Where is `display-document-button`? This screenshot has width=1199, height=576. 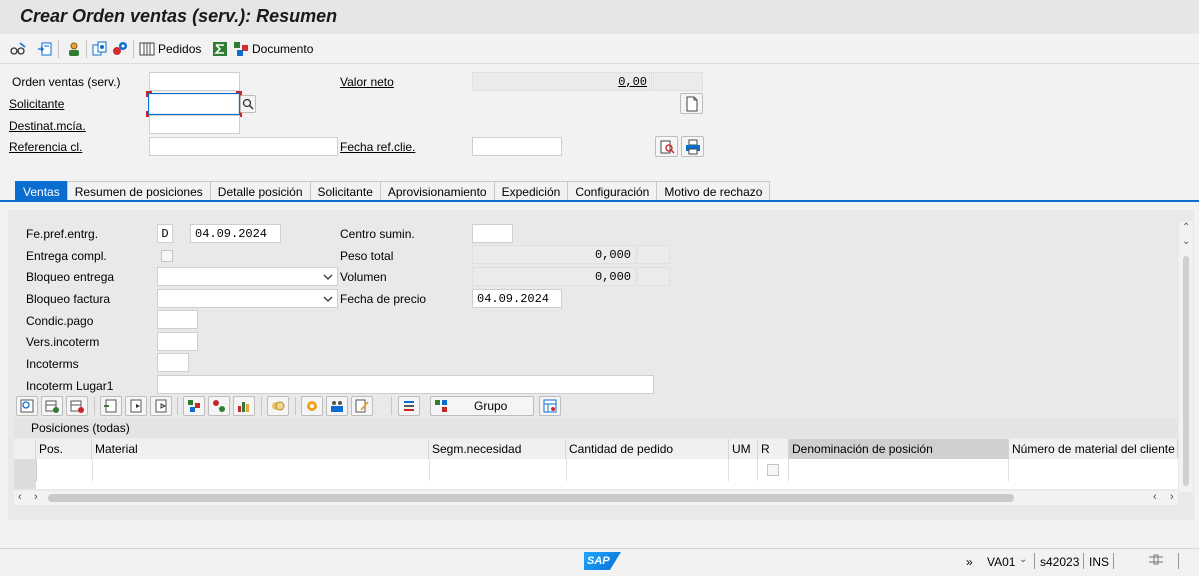 display-document-button is located at coordinates (666, 146).